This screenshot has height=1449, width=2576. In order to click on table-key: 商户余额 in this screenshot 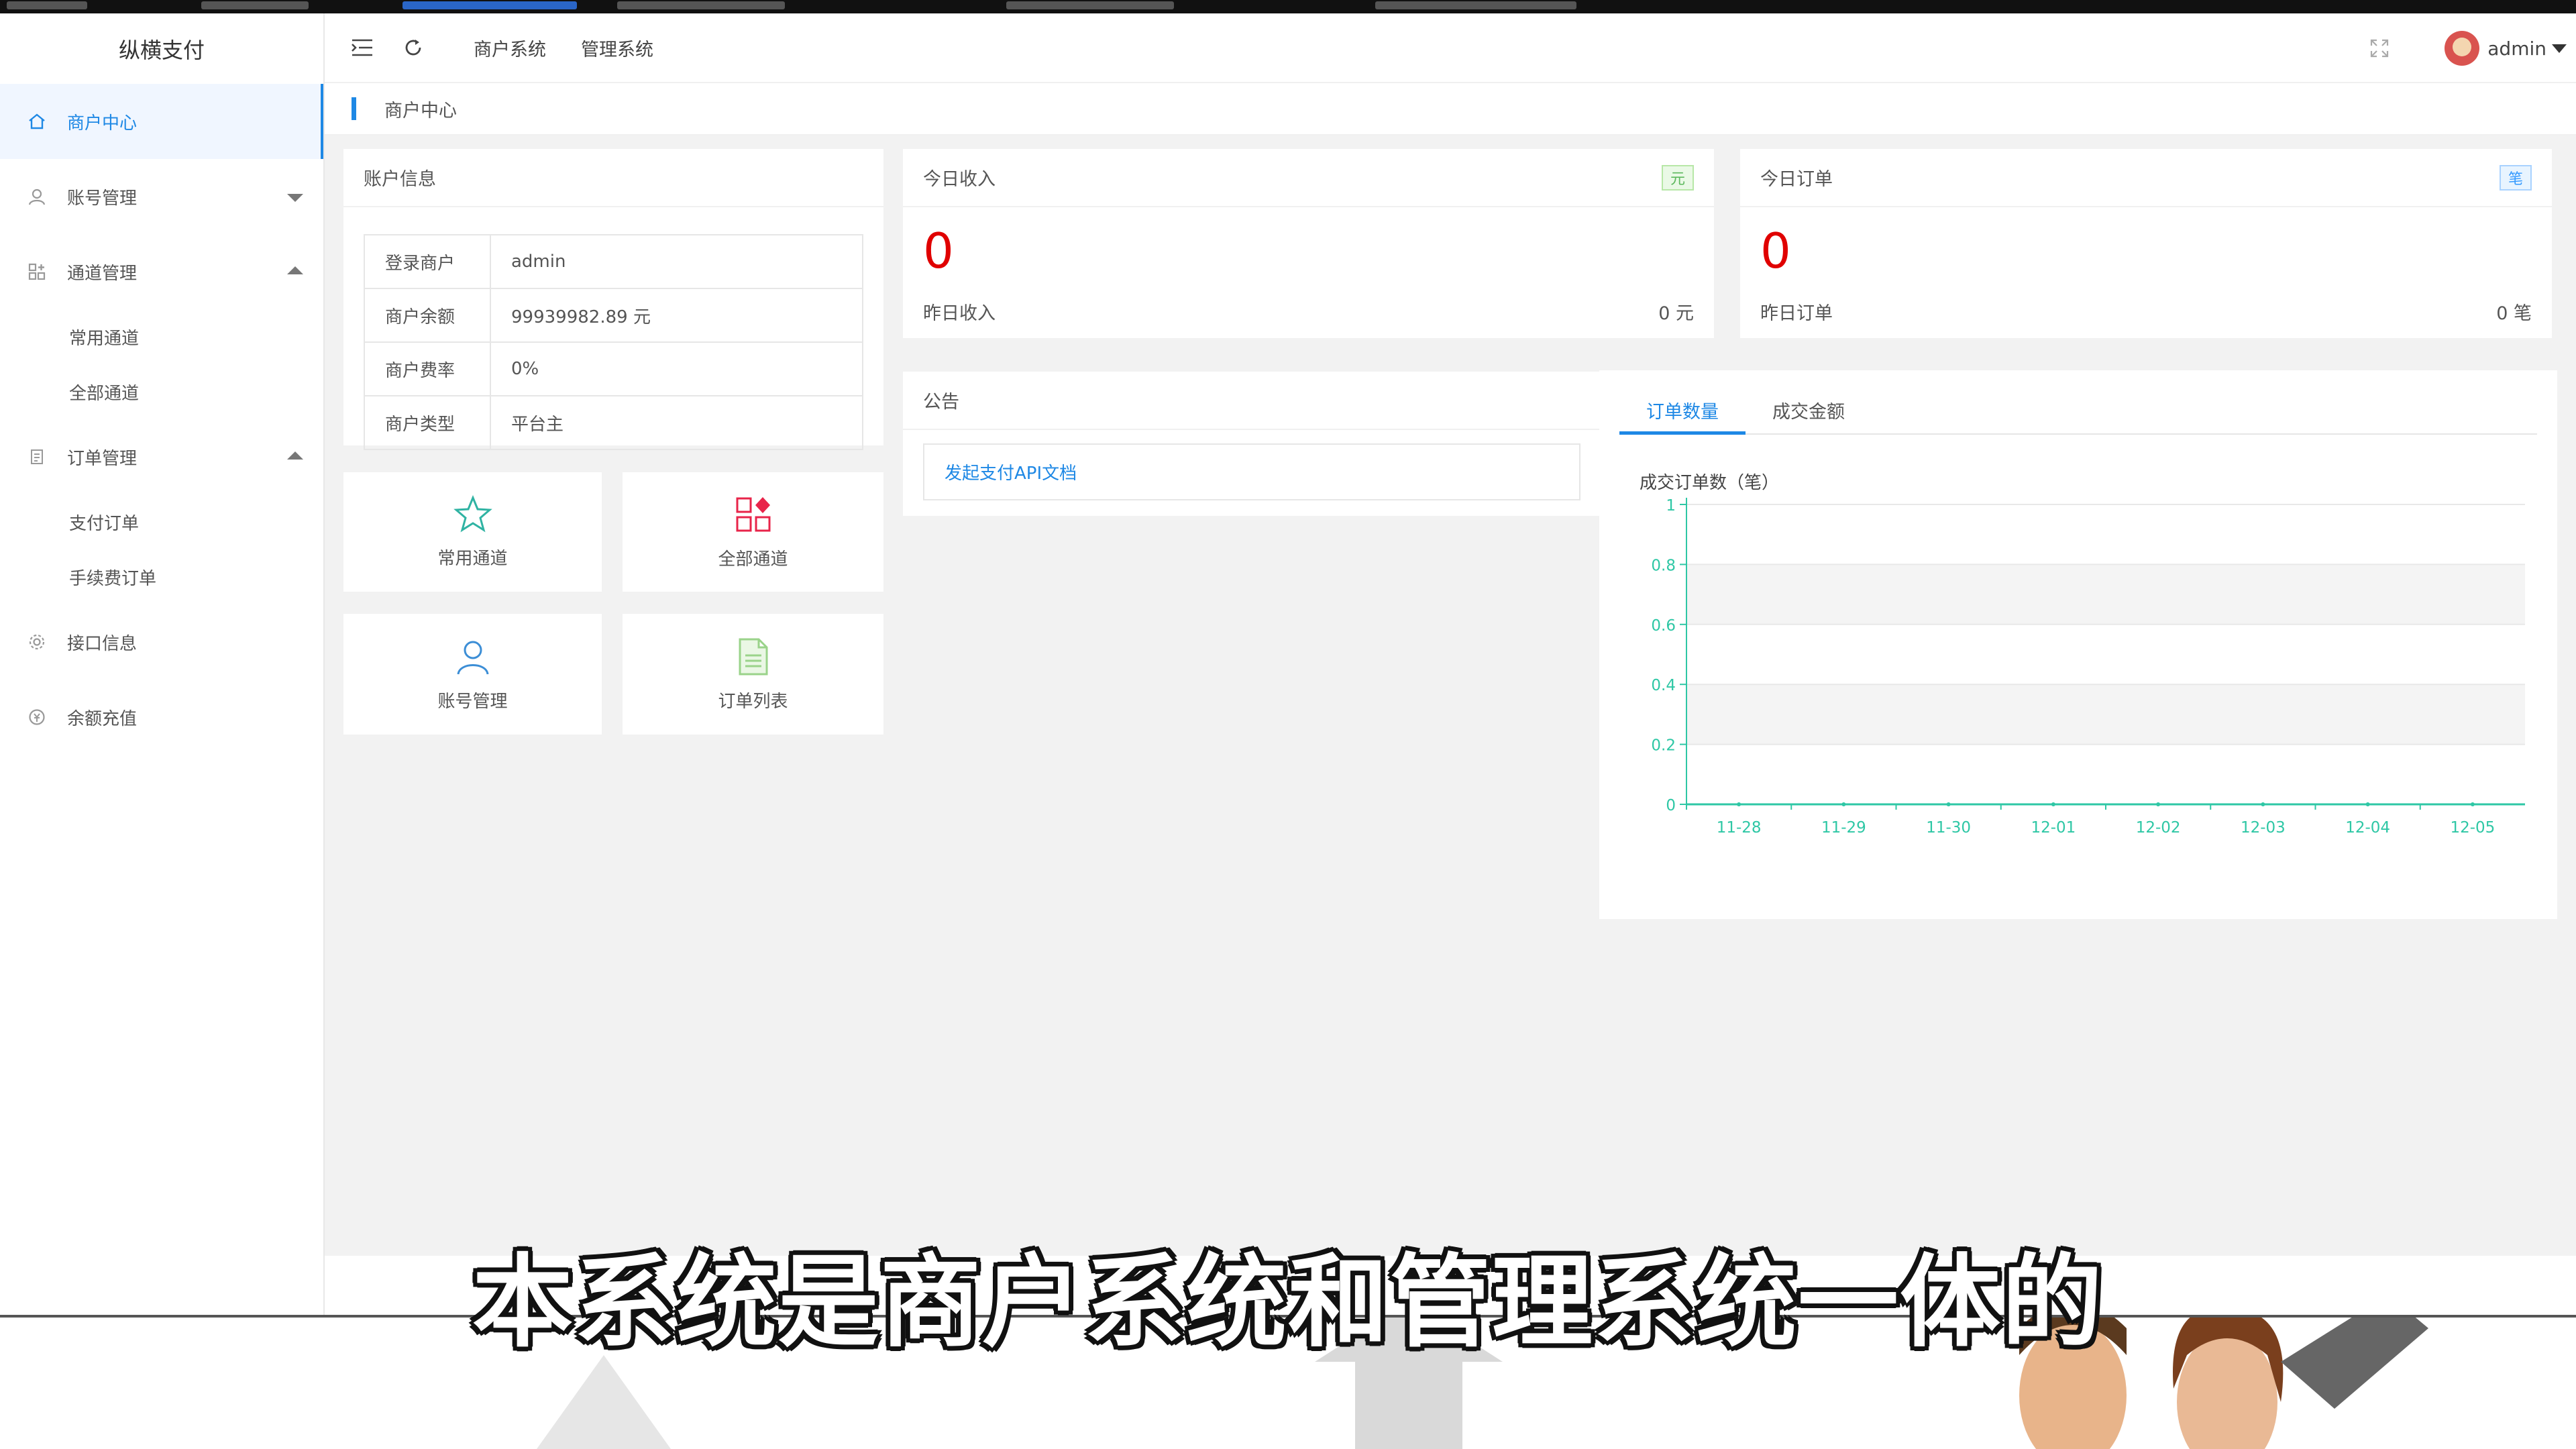, I will do `click(427, 315)`.